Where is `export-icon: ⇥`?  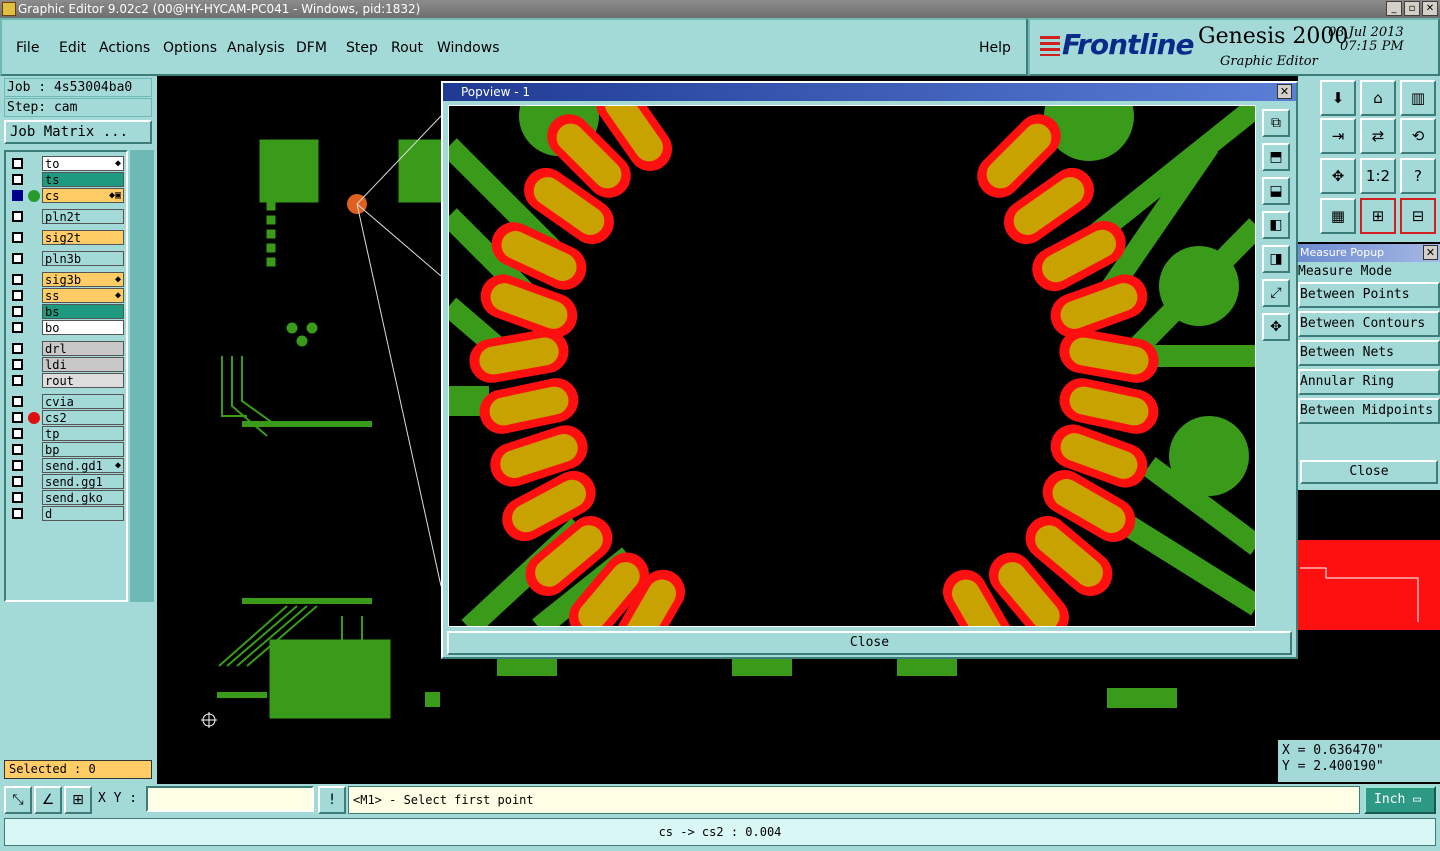
export-icon: ⇥ is located at coordinates (1338, 136).